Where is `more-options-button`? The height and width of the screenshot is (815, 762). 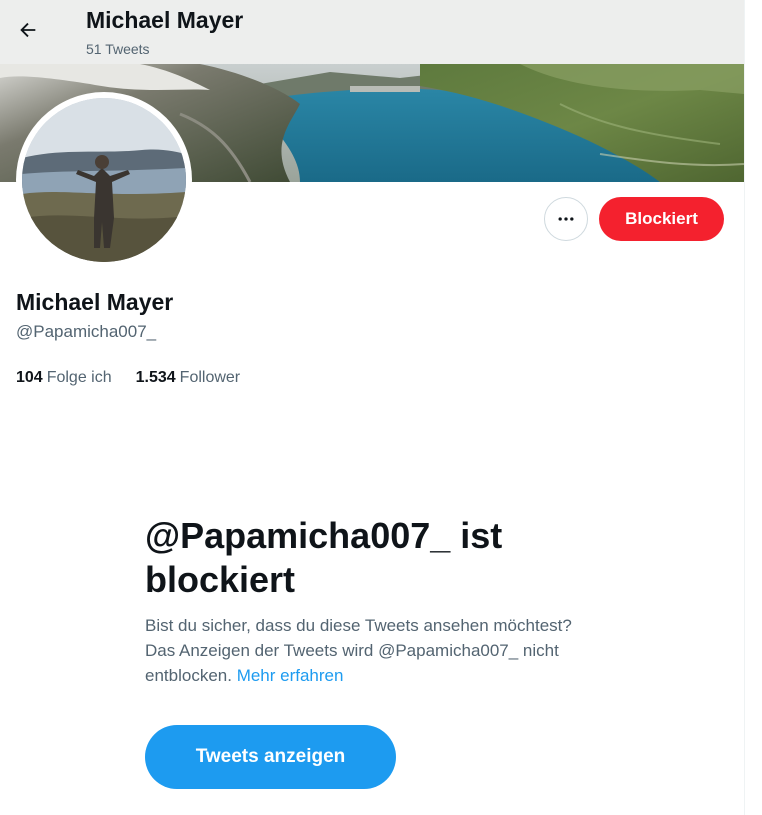 more-options-button is located at coordinates (566, 219).